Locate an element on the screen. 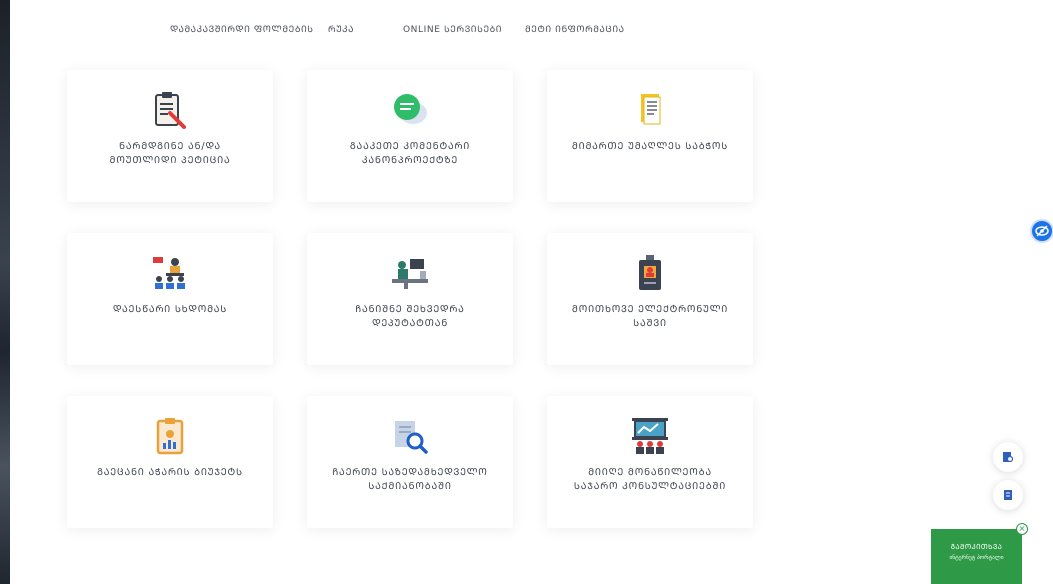 This screenshot has width=1053, height=584. badge-icon is located at coordinates (650, 273).